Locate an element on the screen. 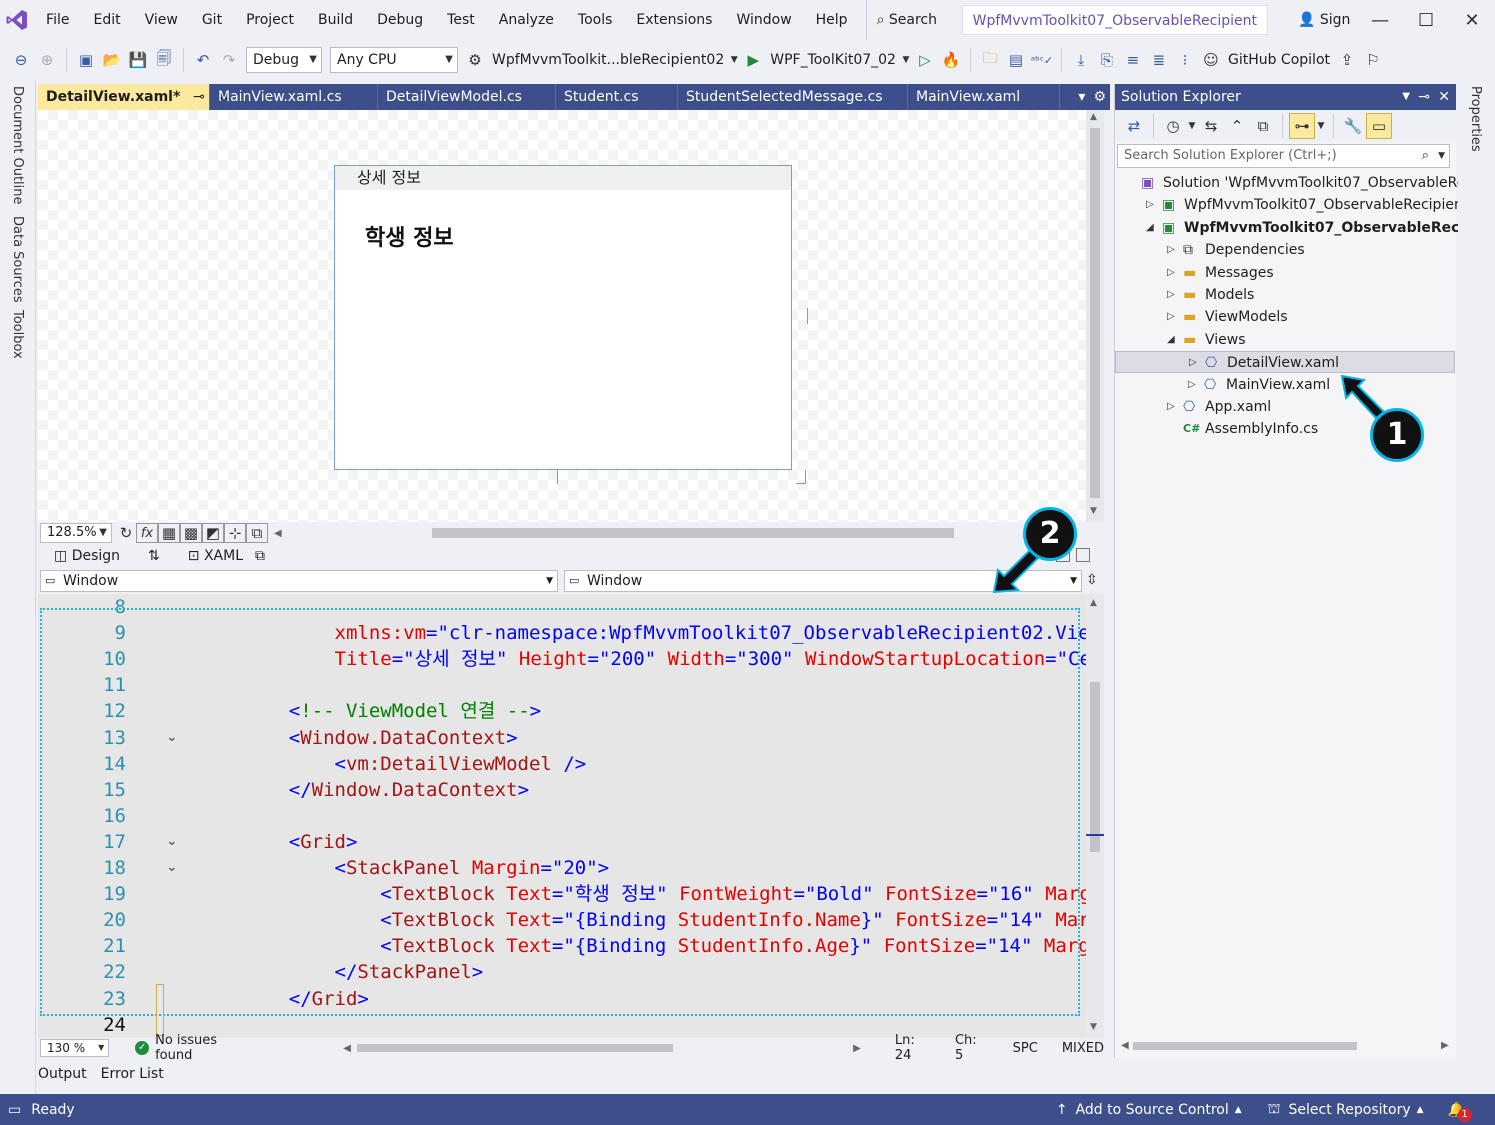  refresh-icon: ↻ is located at coordinates (126, 533).